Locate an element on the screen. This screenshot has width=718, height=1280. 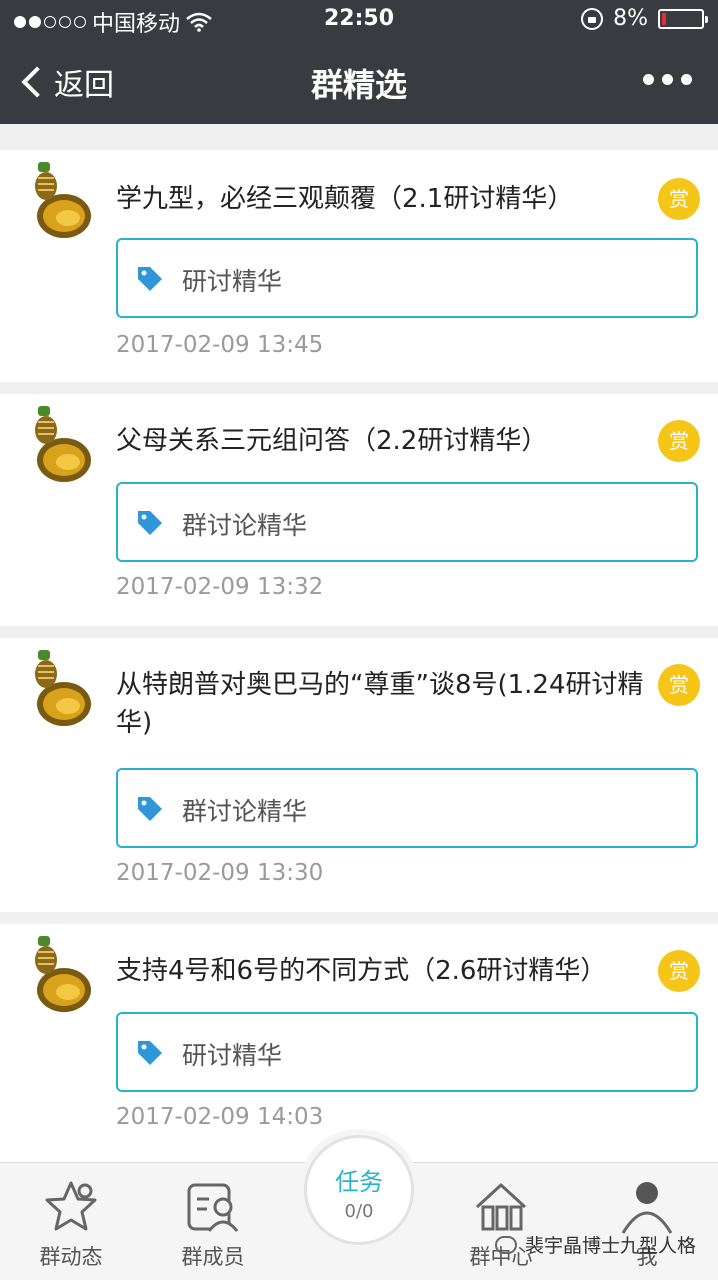
home-icon is located at coordinates (501, 1207).